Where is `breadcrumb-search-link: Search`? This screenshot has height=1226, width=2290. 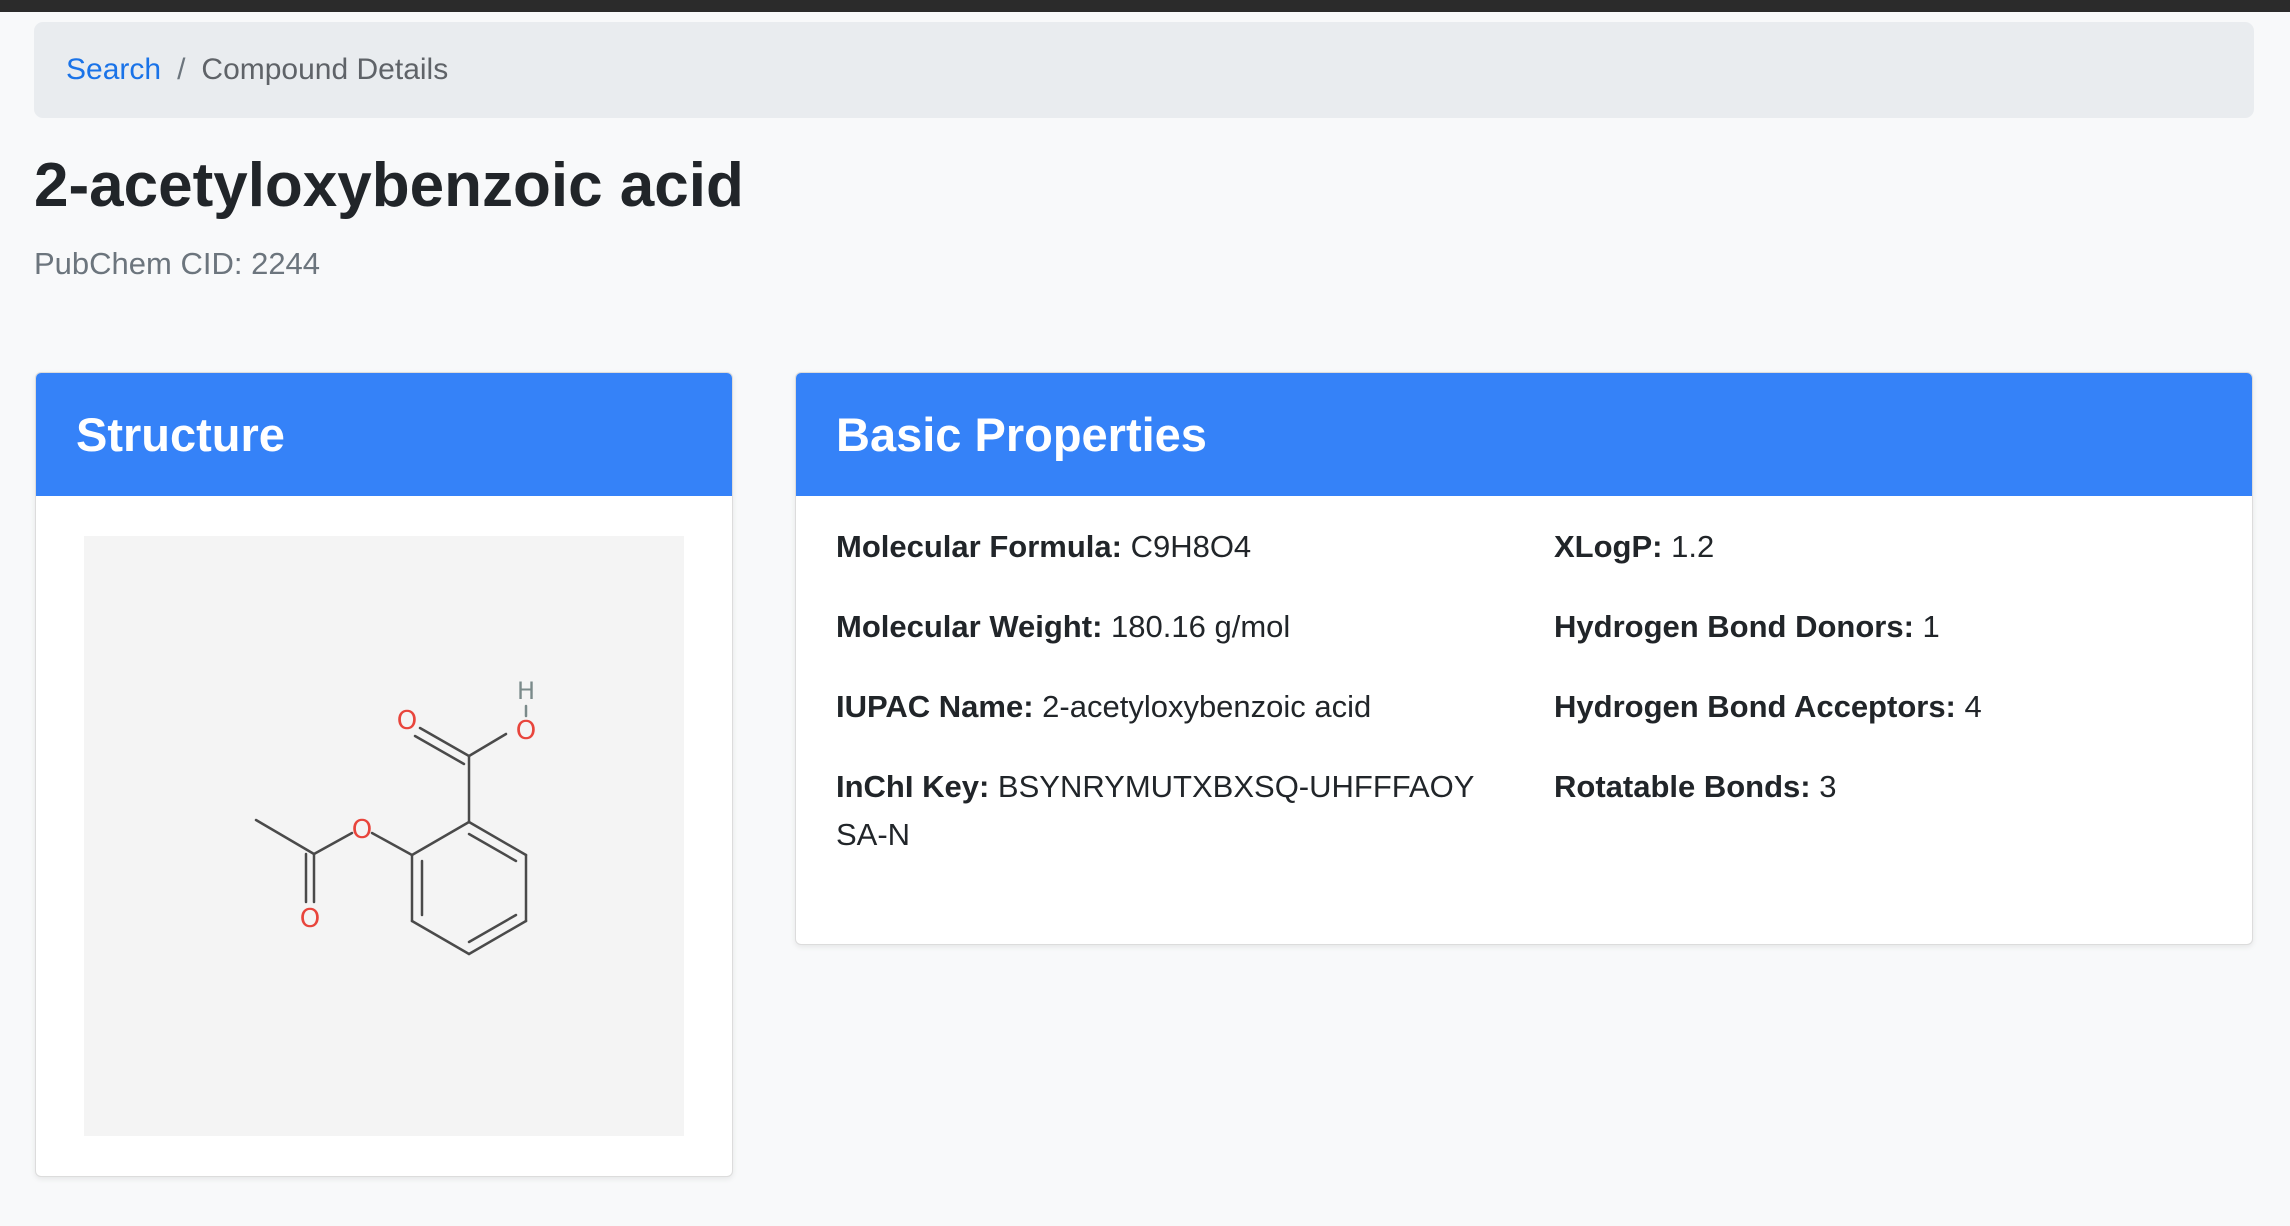
breadcrumb-search-link: Search is located at coordinates (113, 70).